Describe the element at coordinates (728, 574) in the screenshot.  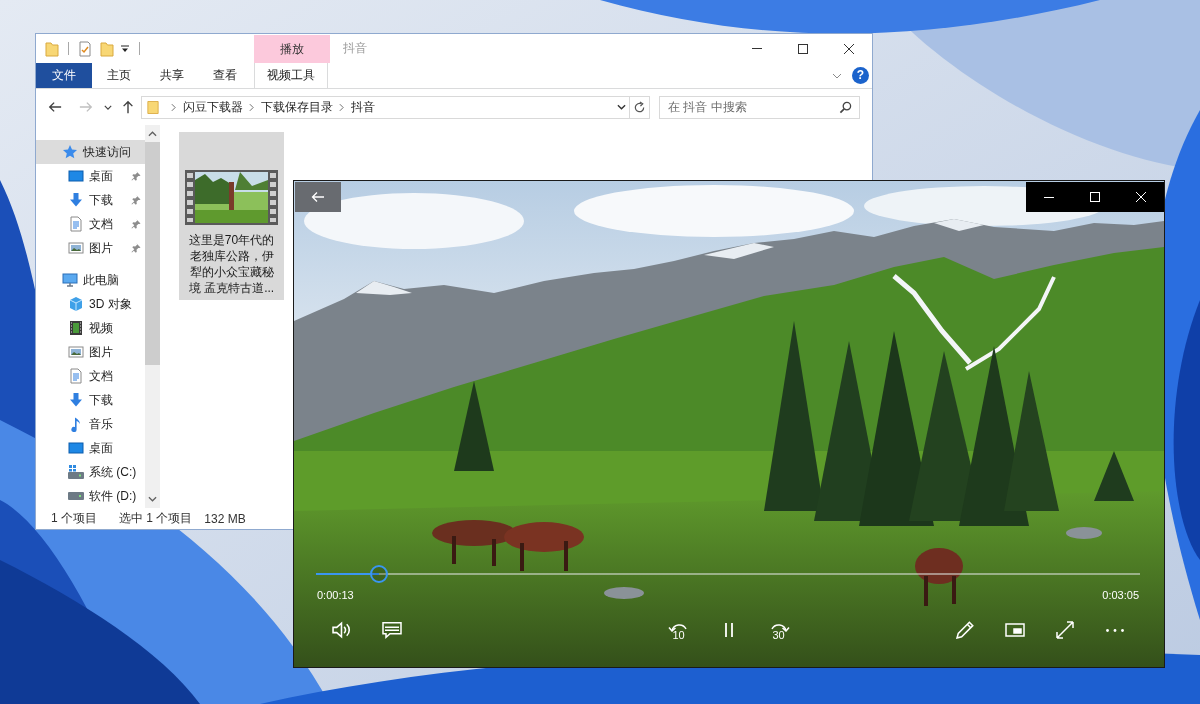
I see `seek-bar` at that location.